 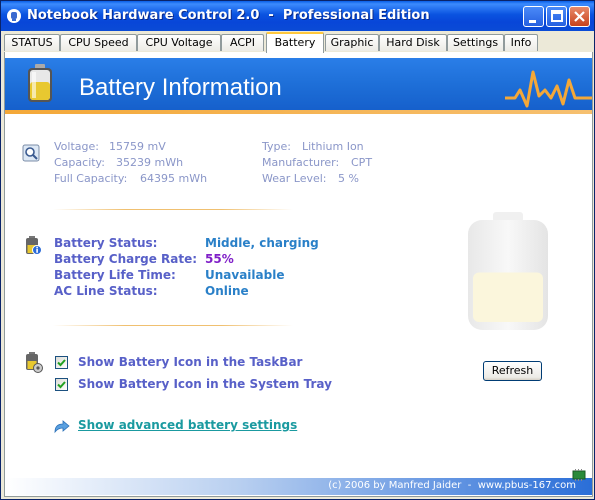 What do you see at coordinates (40, 83) in the screenshot?
I see `battery-icon` at bounding box center [40, 83].